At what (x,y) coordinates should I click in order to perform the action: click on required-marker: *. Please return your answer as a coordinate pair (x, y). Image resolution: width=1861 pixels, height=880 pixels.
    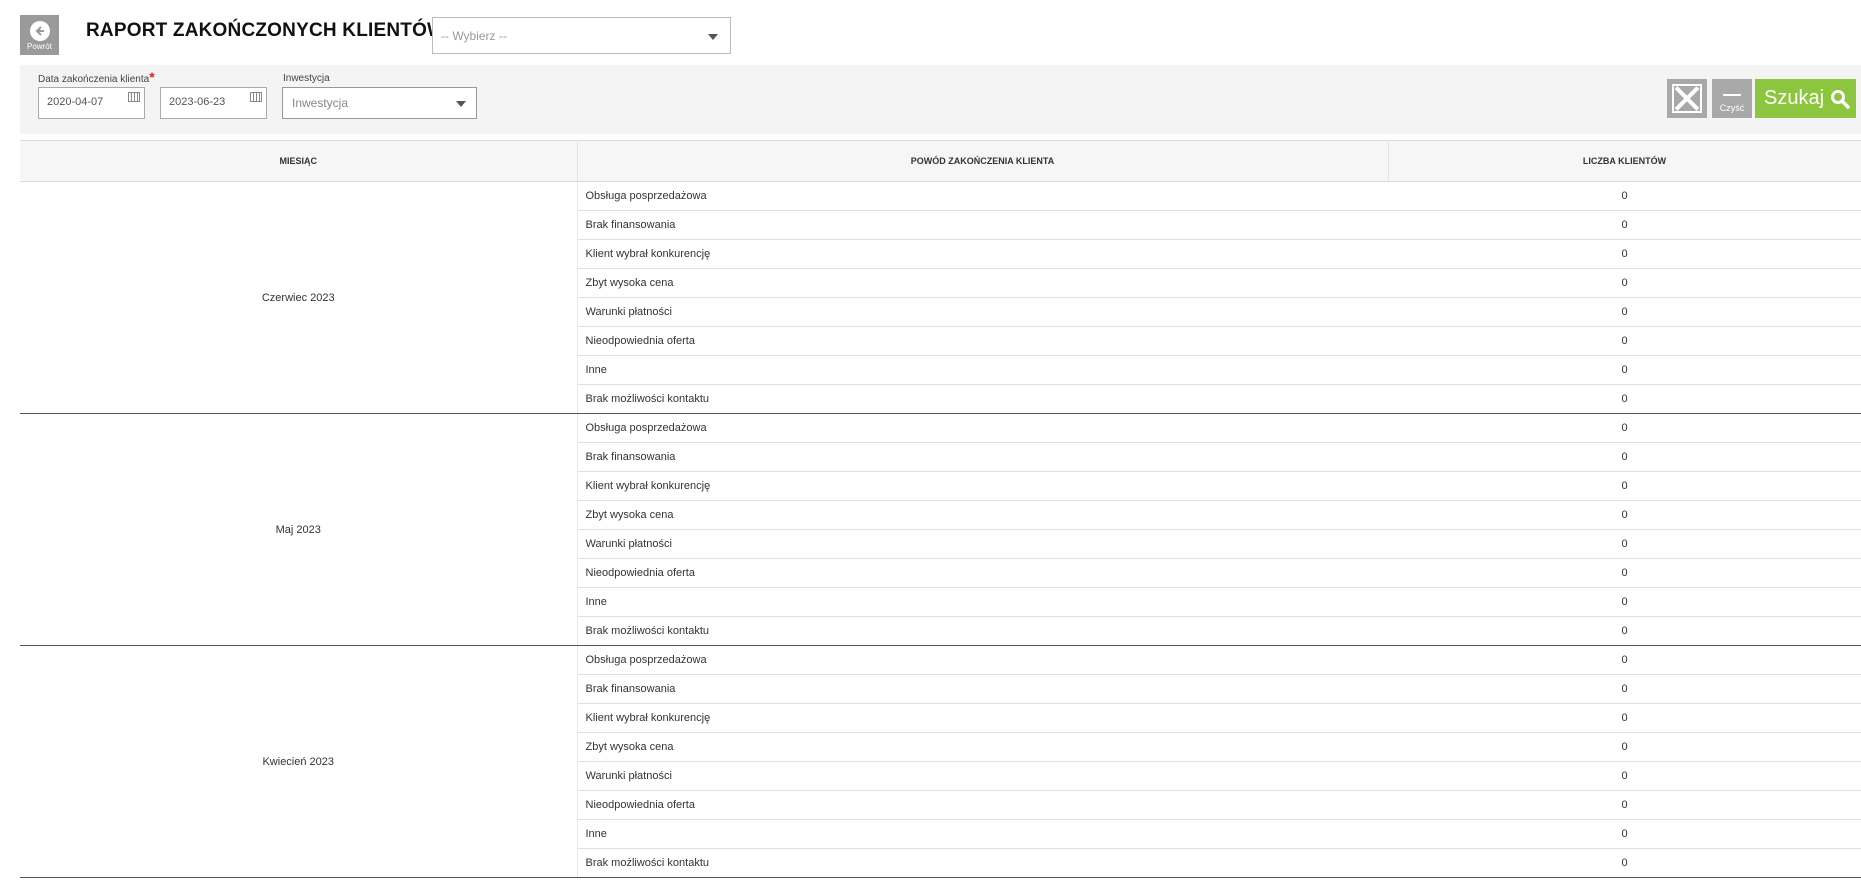
    Looking at the image, I should click on (152, 77).